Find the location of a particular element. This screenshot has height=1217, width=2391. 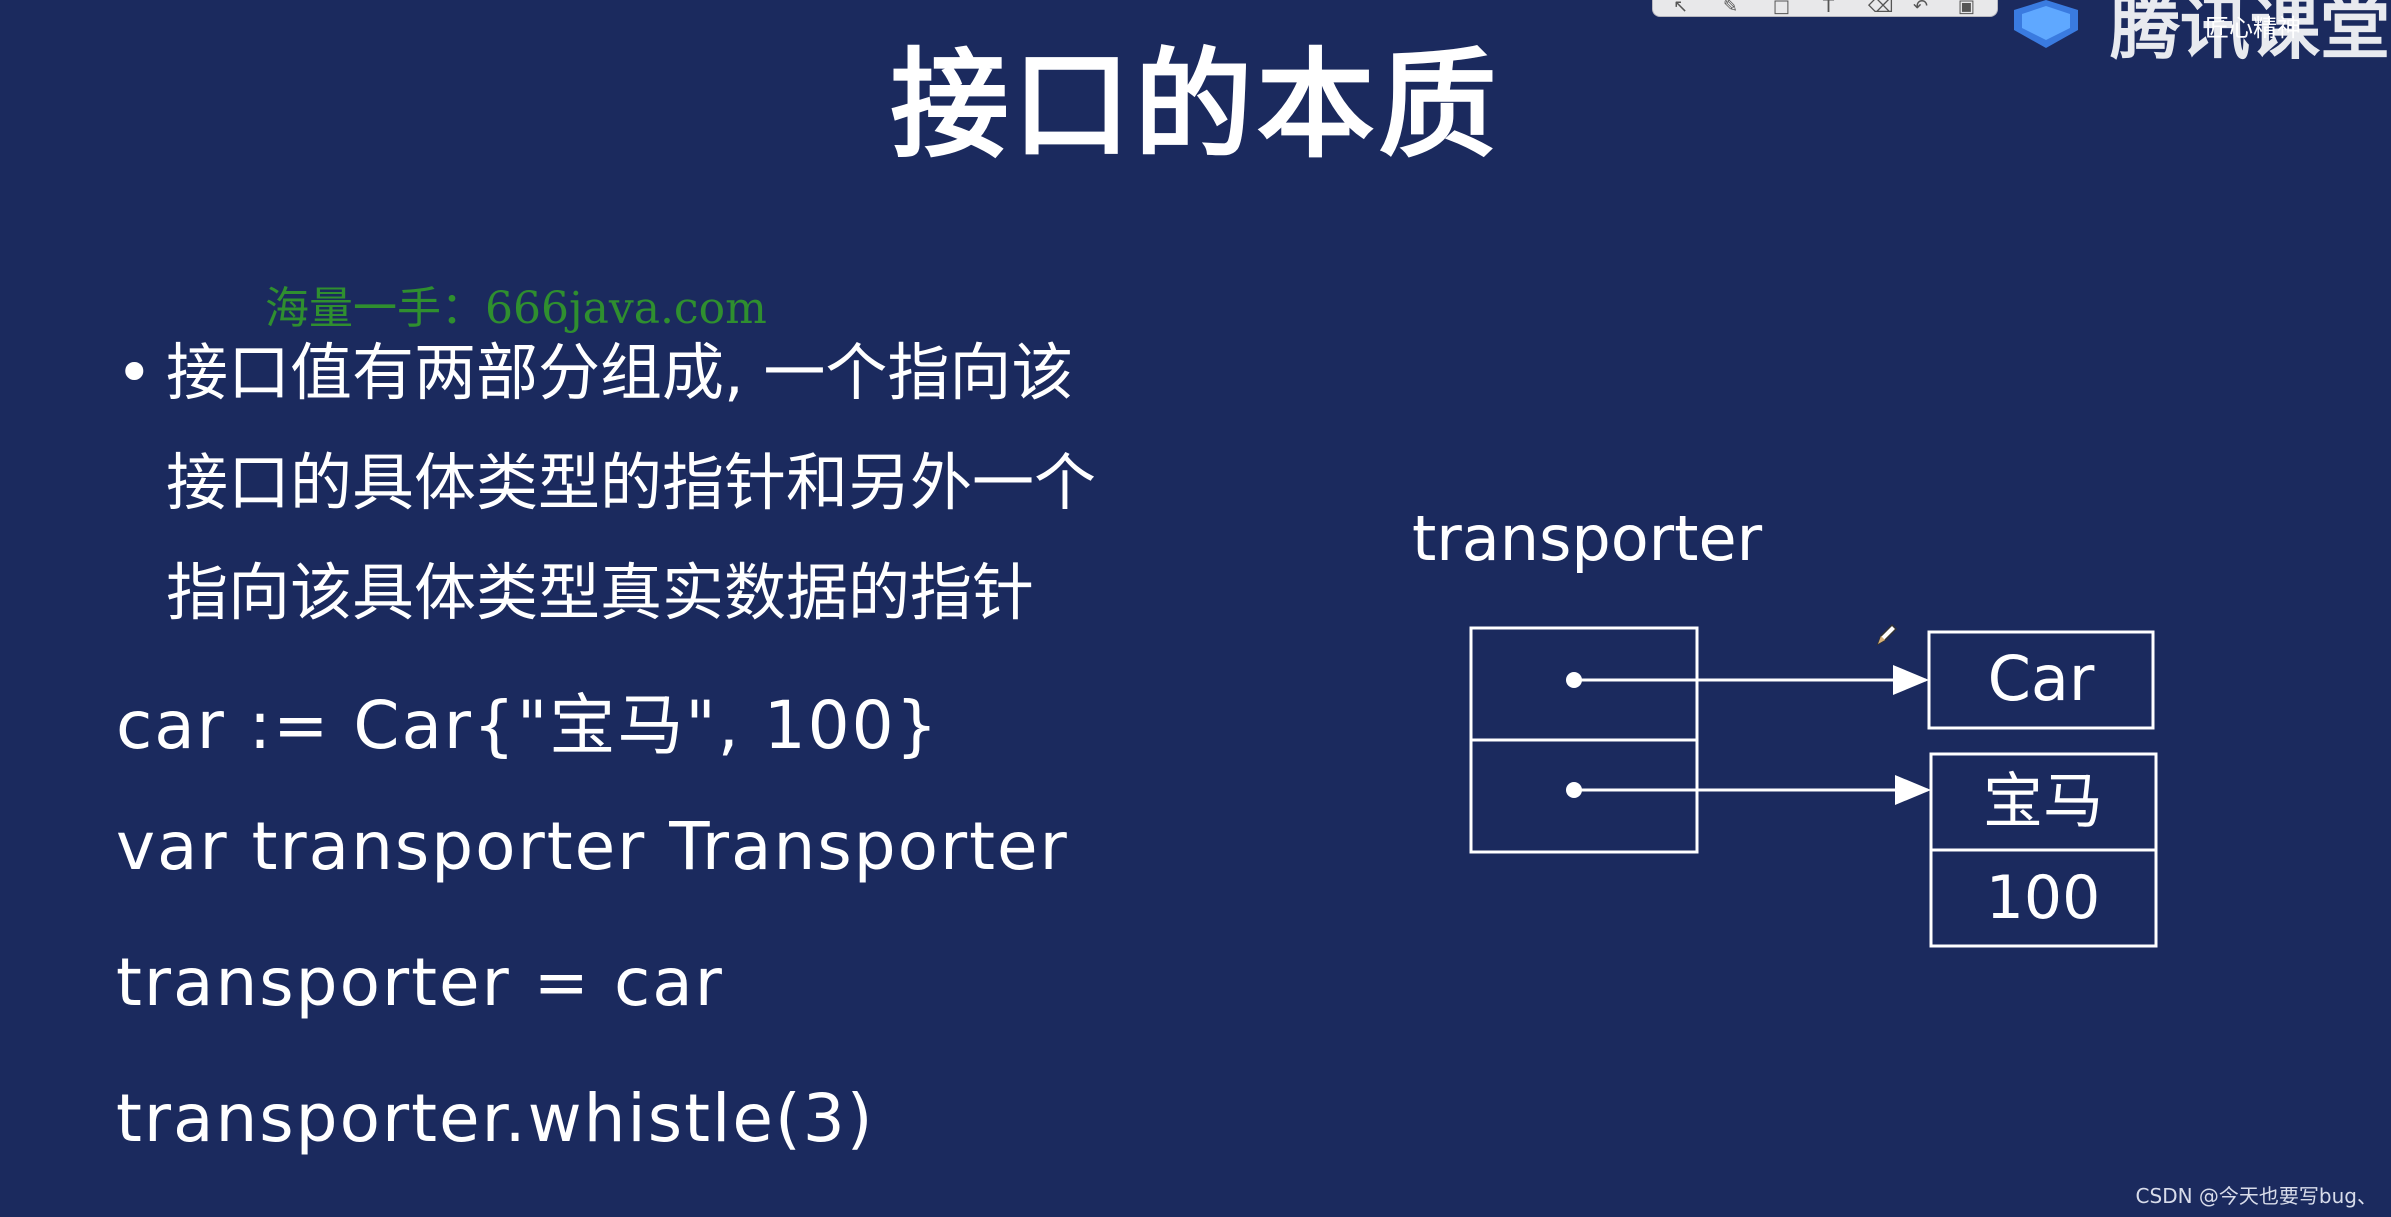

type-pointer-cell is located at coordinates (1584, 684).